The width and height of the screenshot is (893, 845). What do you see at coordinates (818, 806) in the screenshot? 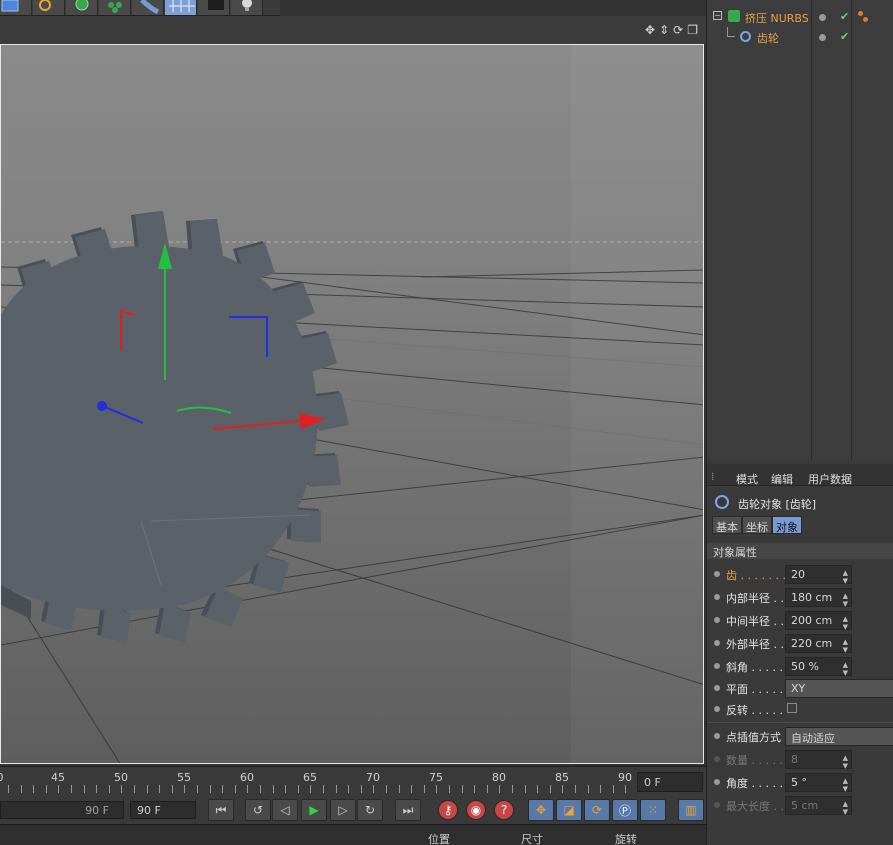
I see `max-length-field: 5 cm ▲ ▼` at bounding box center [818, 806].